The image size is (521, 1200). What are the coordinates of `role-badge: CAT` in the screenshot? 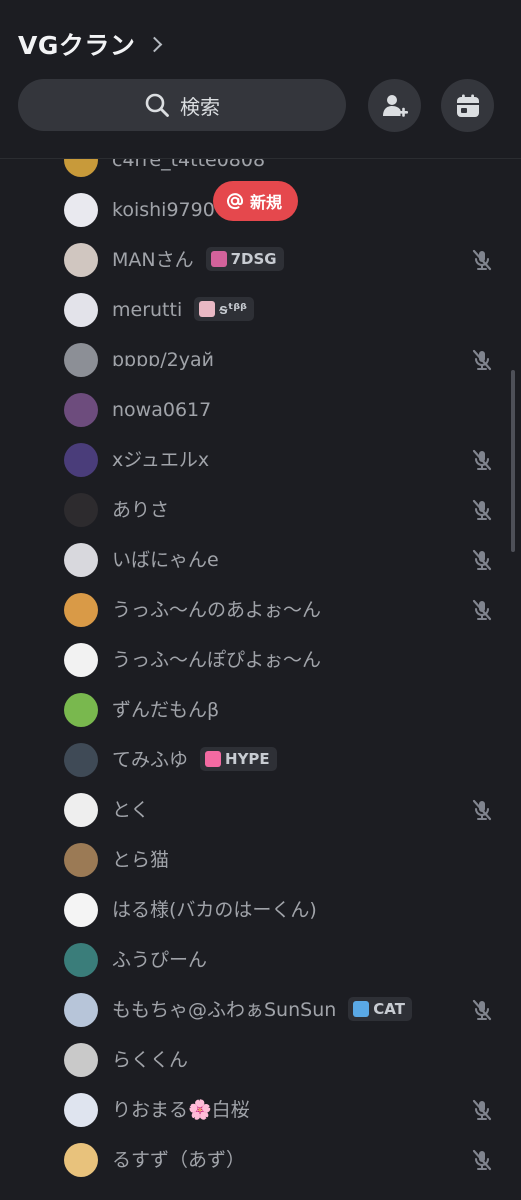 It's located at (380, 1008).